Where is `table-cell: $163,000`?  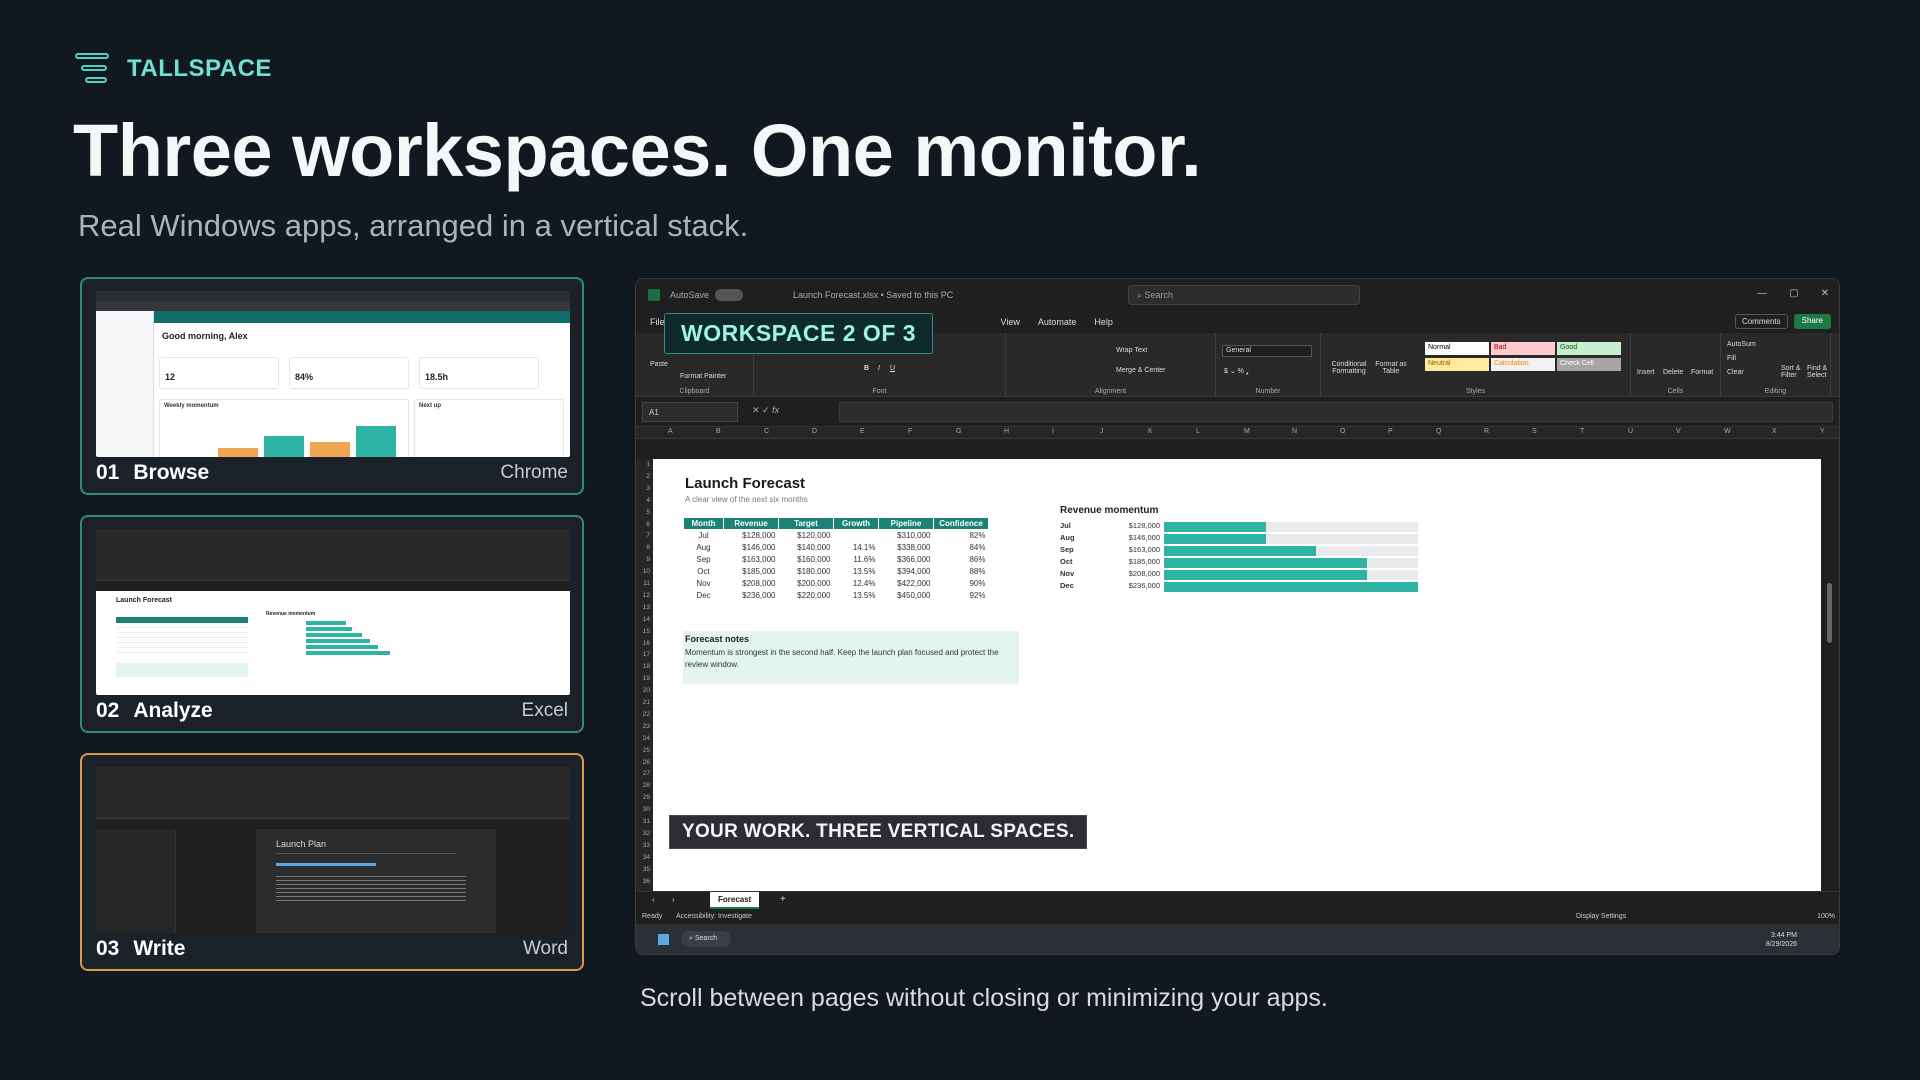 table-cell: $163,000 is located at coordinates (751, 560).